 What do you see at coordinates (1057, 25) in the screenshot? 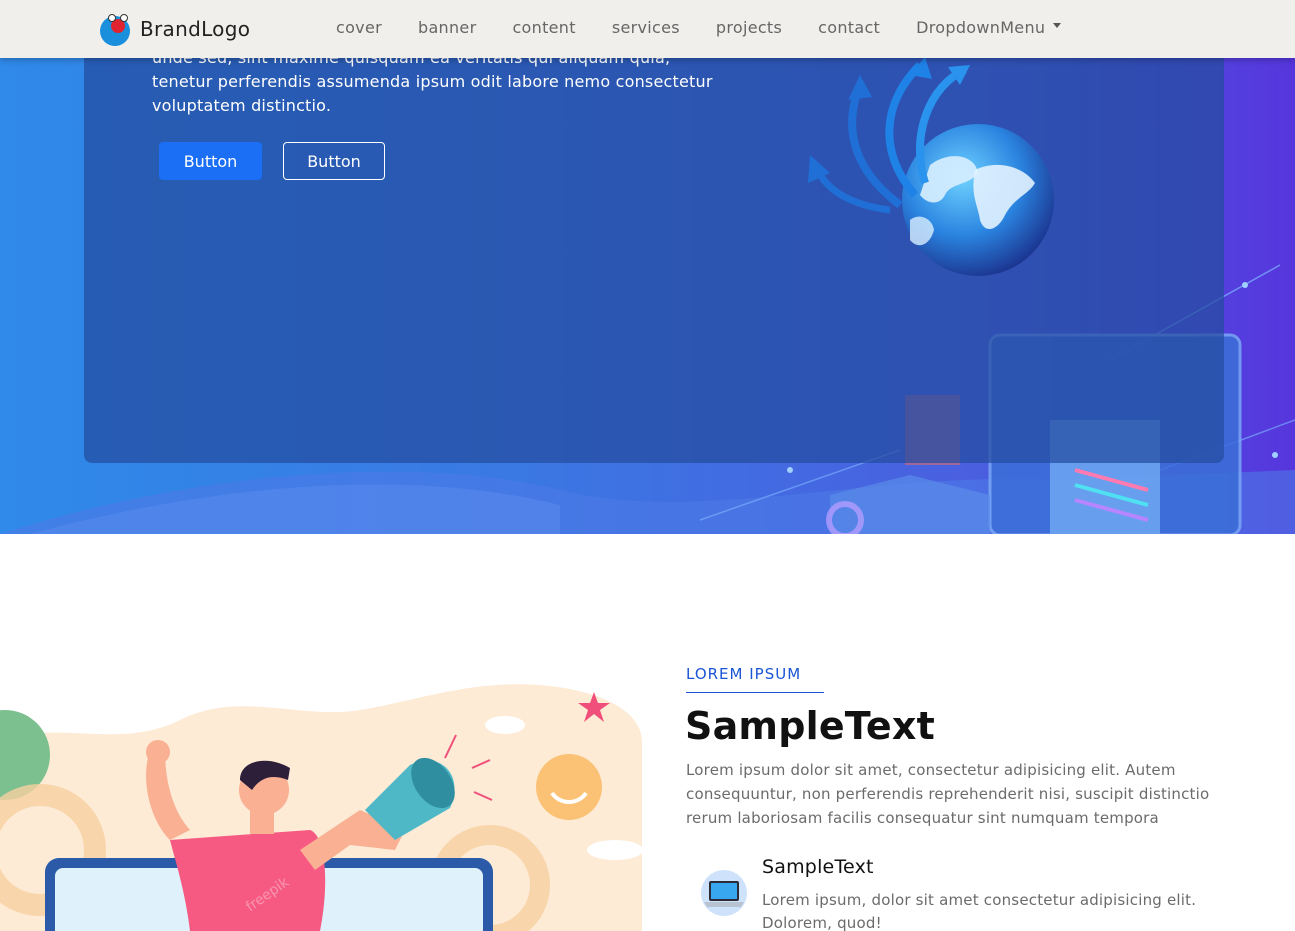
I see `caret-down-icon` at bounding box center [1057, 25].